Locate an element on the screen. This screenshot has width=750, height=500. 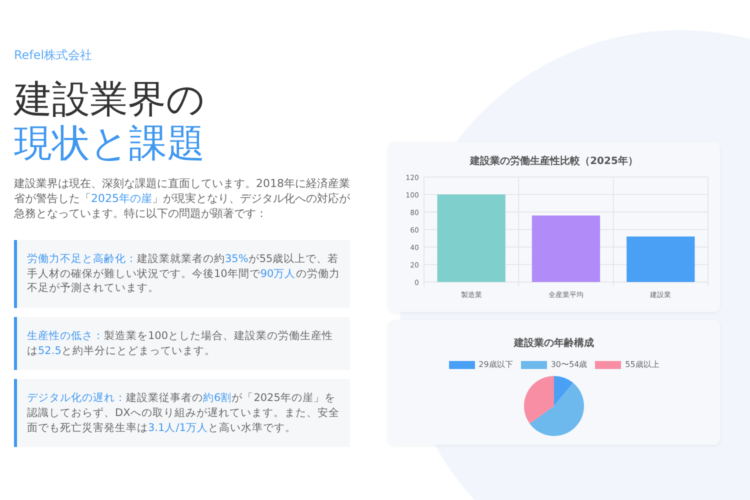
chart-title: 建設業の年齢構成 is located at coordinates (553, 343).